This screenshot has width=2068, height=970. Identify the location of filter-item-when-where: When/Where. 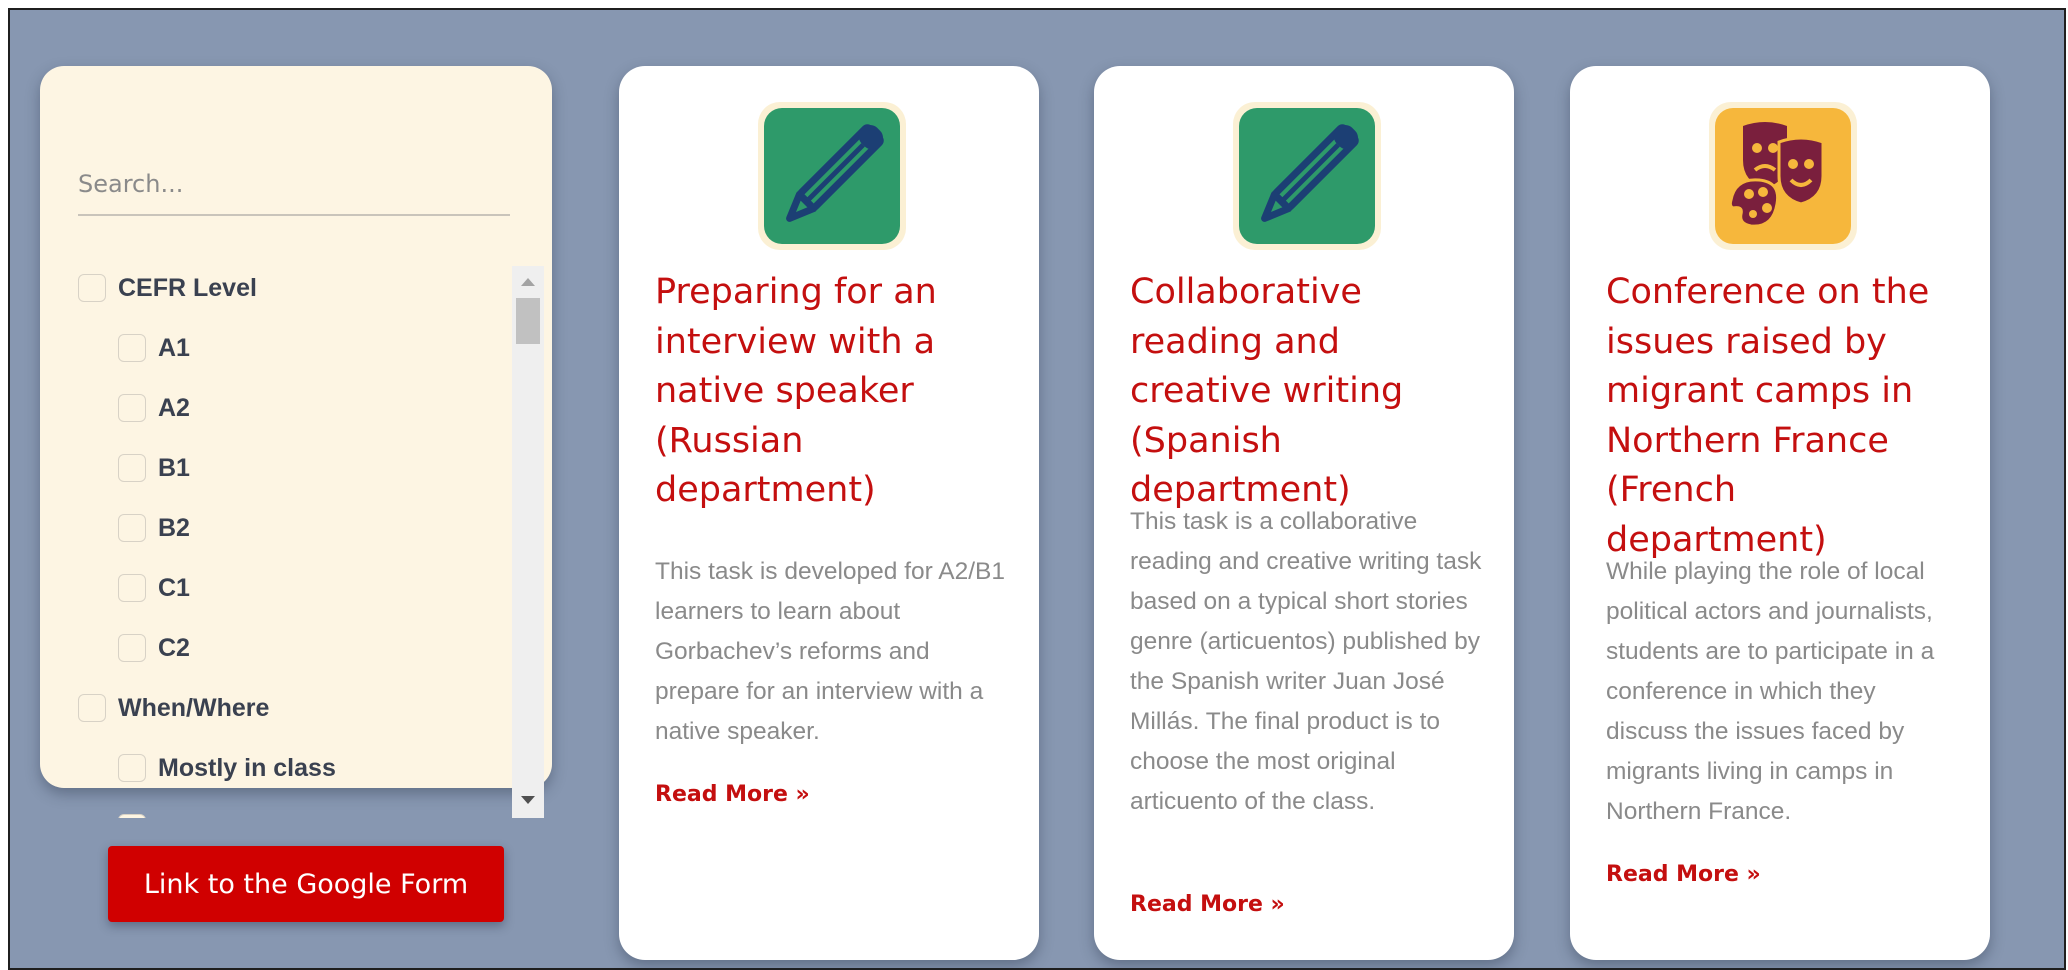
(173, 708).